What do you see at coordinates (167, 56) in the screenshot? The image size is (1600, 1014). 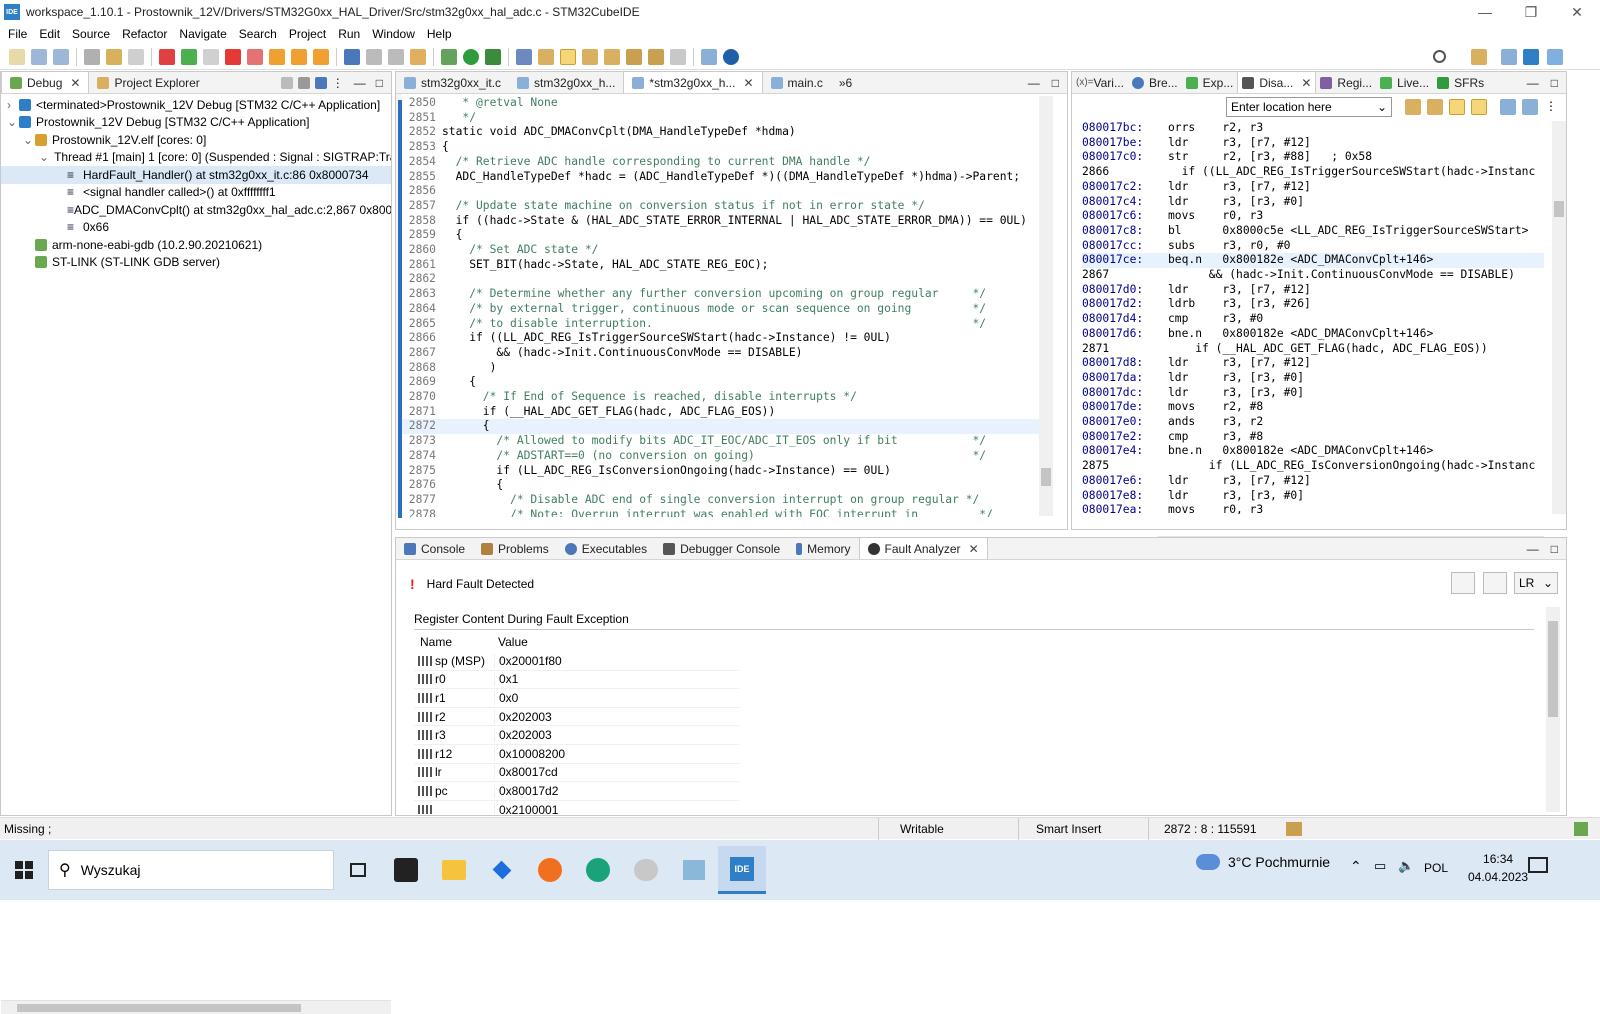 I see `resume-icon` at bounding box center [167, 56].